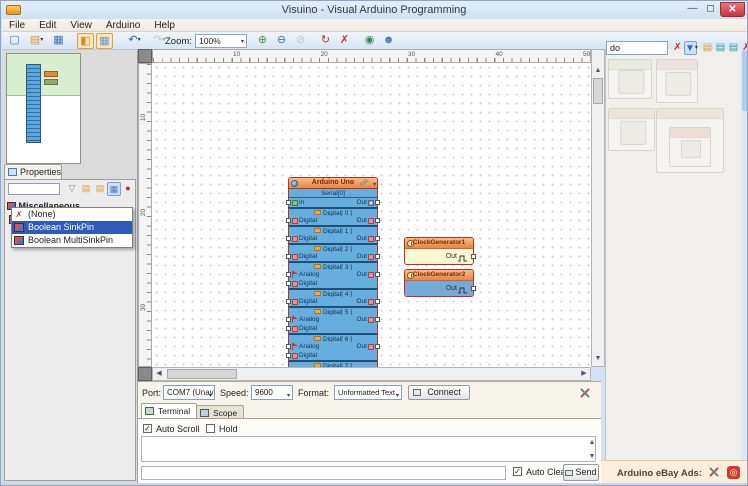 The width and height of the screenshot is (748, 486). What do you see at coordinates (104, 41) in the screenshot?
I see `toggle-grid-icon: ▦` at bounding box center [104, 41].